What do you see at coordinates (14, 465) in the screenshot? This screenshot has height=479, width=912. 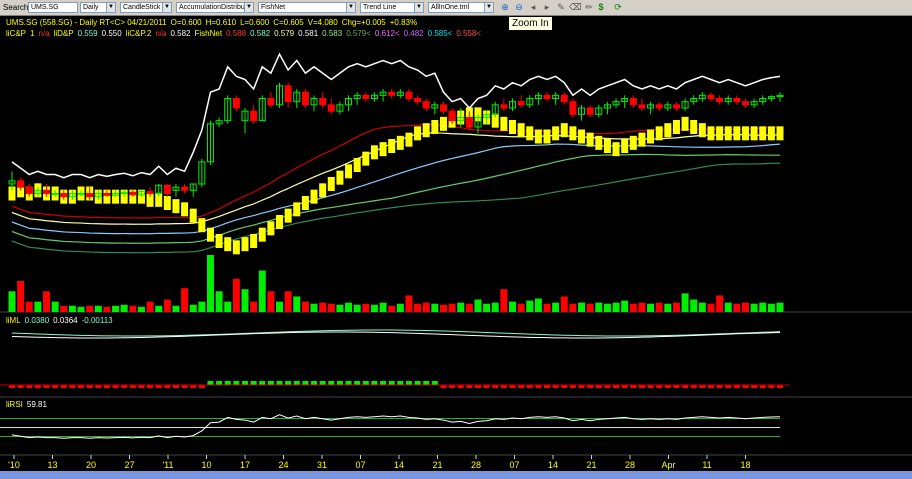 I see `x-tick-label: '10` at bounding box center [14, 465].